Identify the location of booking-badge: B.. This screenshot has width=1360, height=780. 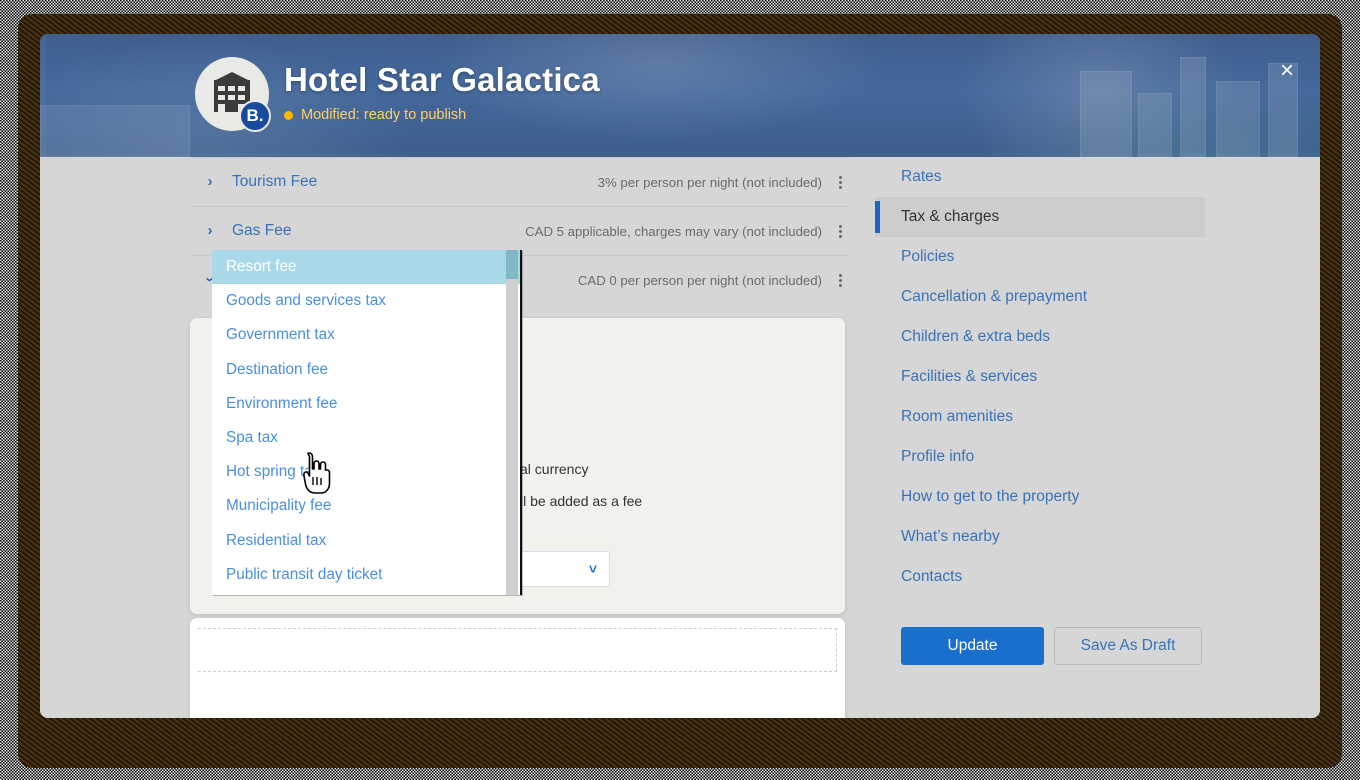
(255, 116).